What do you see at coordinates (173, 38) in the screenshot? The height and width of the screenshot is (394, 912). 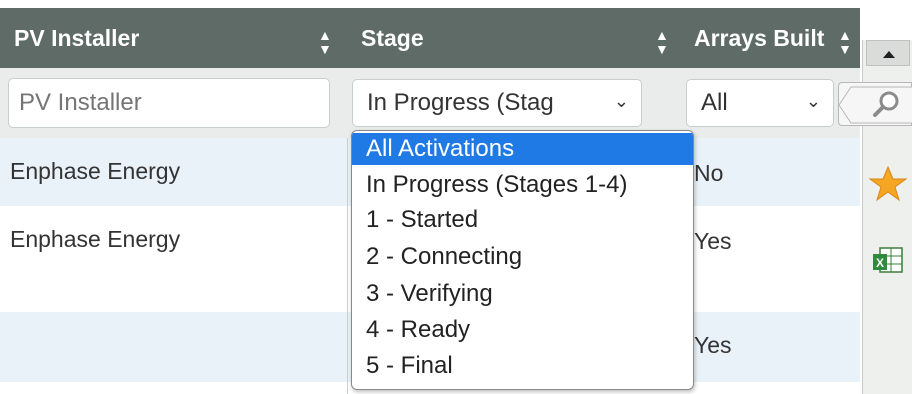 I see `column-header-pv-installer: PV Installer` at bounding box center [173, 38].